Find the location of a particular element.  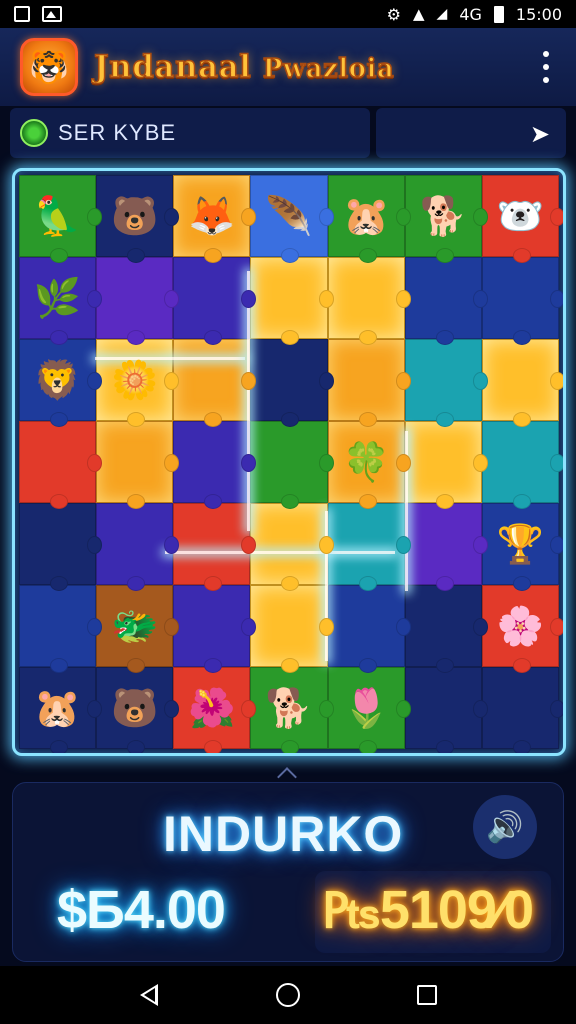

piece-art-icon: 🌼 is located at coordinates (135, 379).